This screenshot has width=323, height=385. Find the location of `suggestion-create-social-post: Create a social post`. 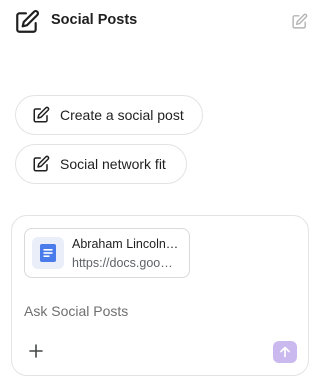

suggestion-create-social-post: Create a social post is located at coordinates (109, 115).